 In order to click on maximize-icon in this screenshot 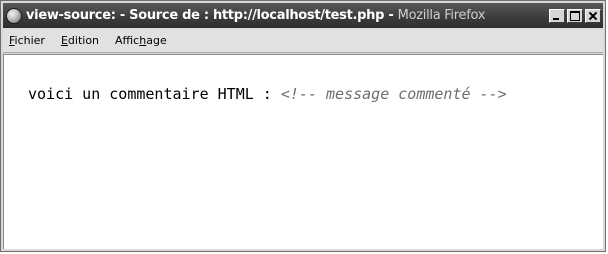, I will do `click(575, 15)`.